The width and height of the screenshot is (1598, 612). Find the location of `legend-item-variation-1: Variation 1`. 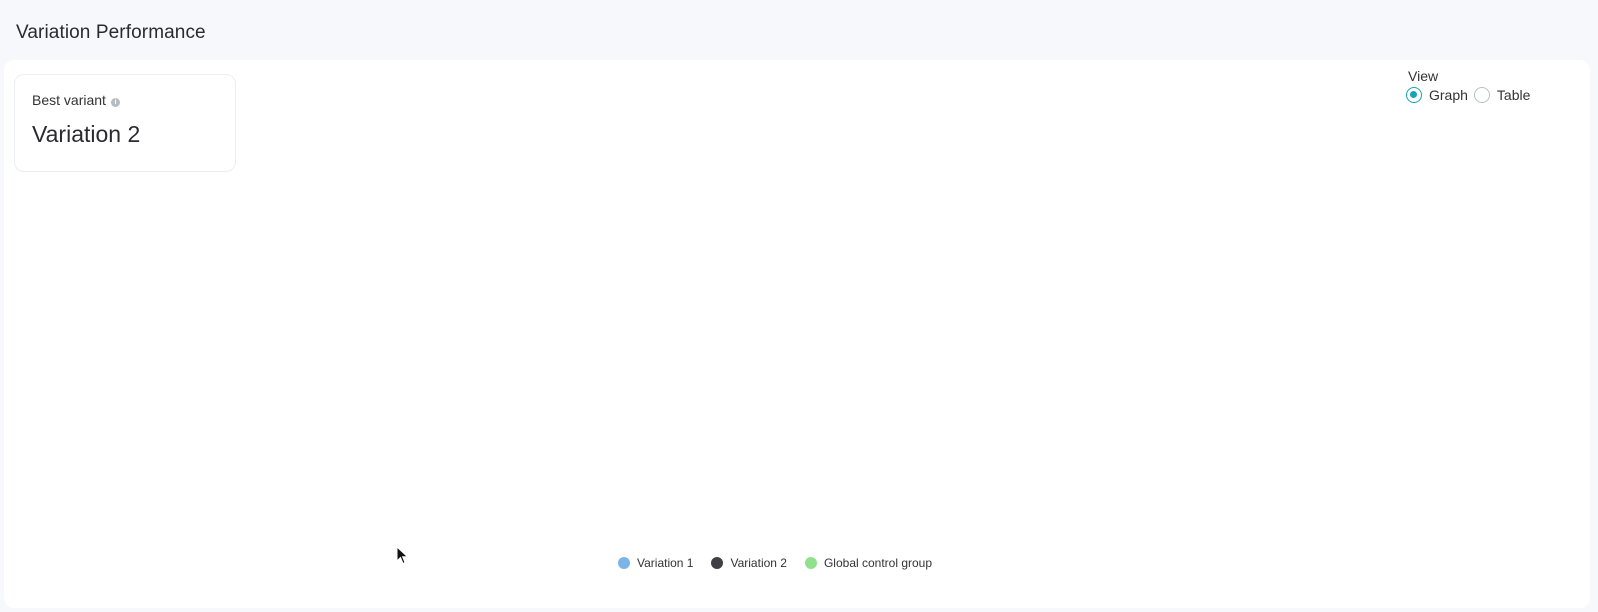

legend-item-variation-1: Variation 1 is located at coordinates (655, 563).